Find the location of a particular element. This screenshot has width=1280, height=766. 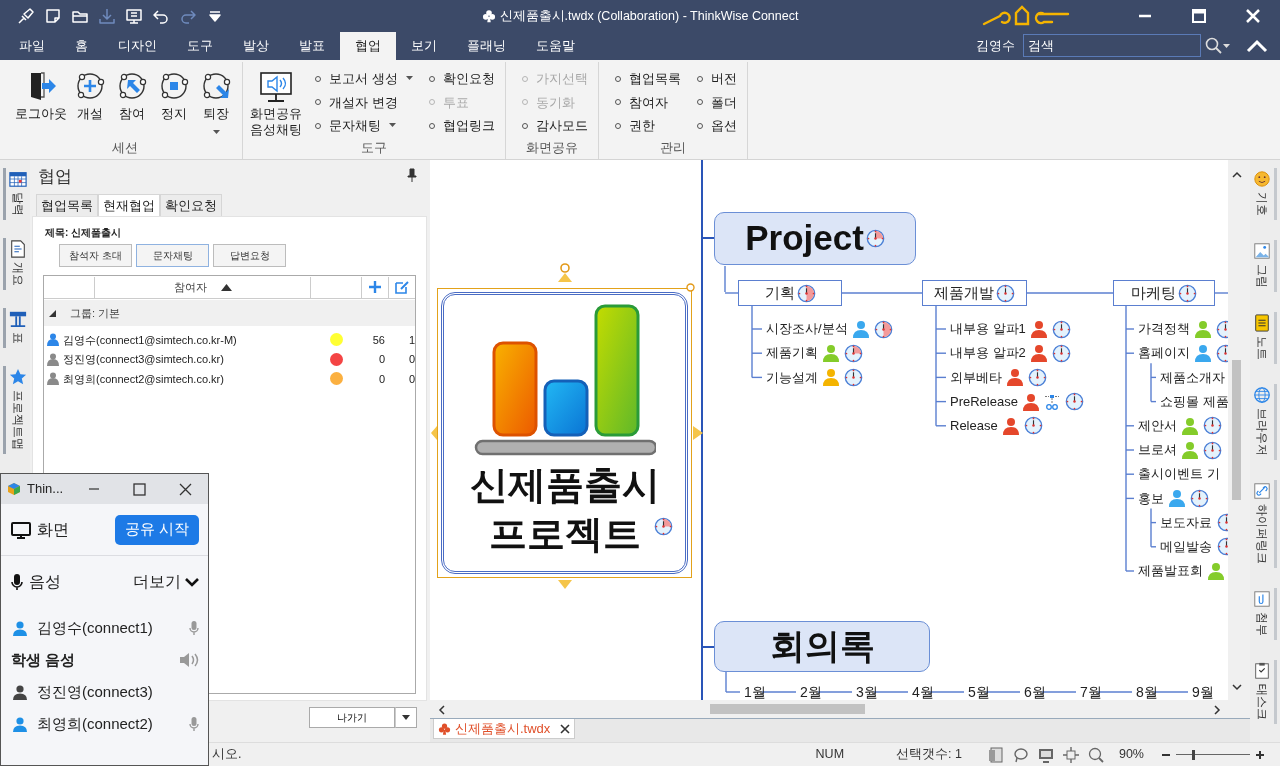

menu-tab: 도구 is located at coordinates (200, 46).